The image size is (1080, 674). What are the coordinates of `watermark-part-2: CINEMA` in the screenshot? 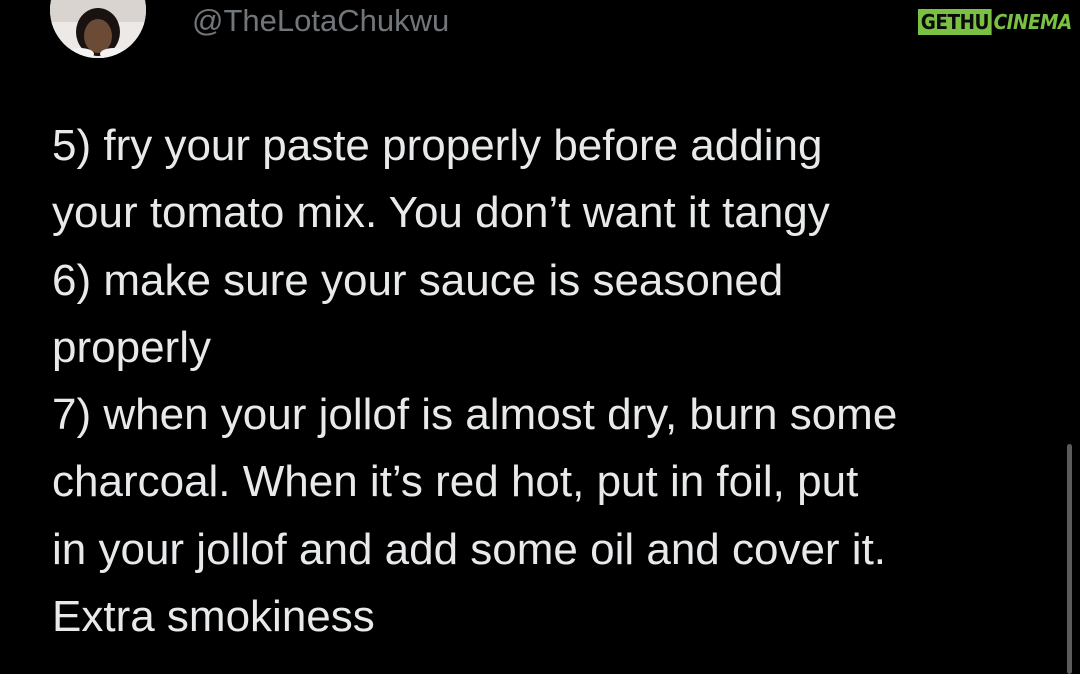 It's located at (1033, 22).